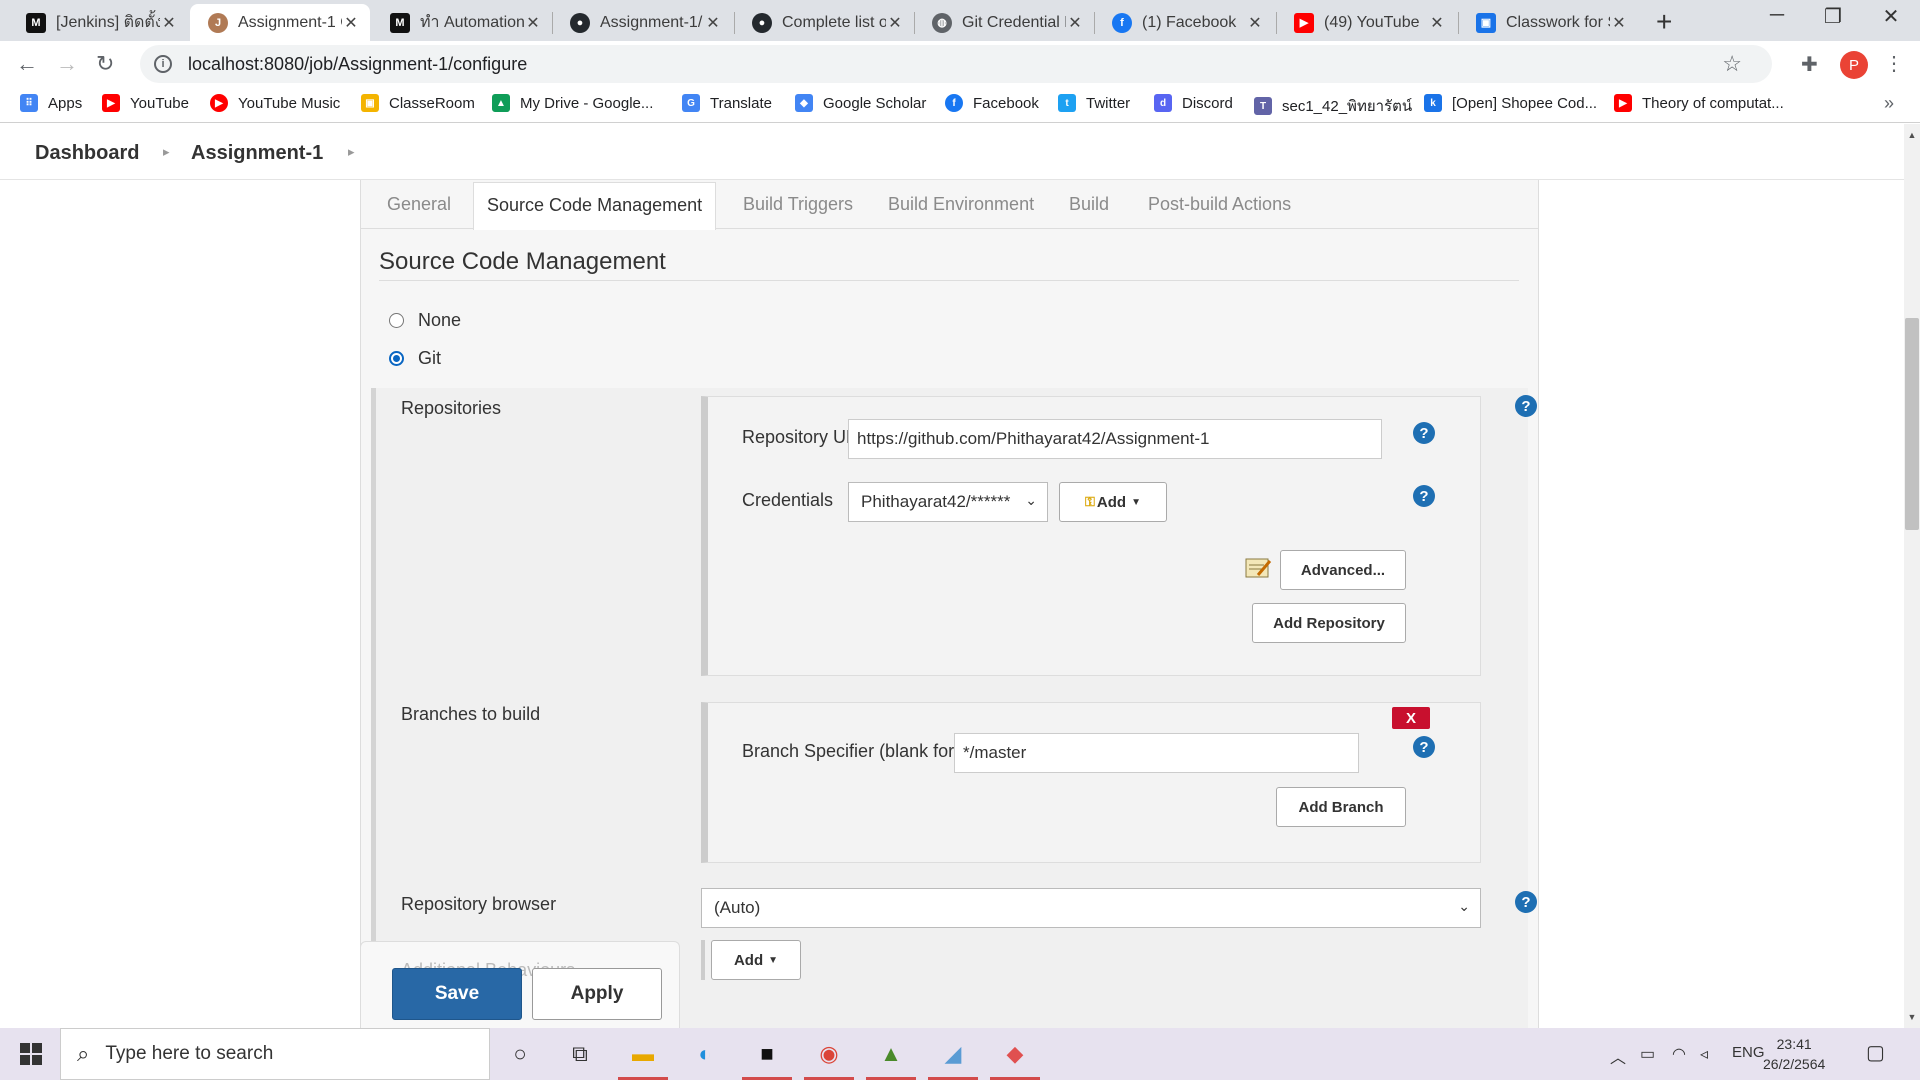  Describe the element at coordinates (767, 1054) in the screenshot. I see `terminal-icon: ■` at that location.